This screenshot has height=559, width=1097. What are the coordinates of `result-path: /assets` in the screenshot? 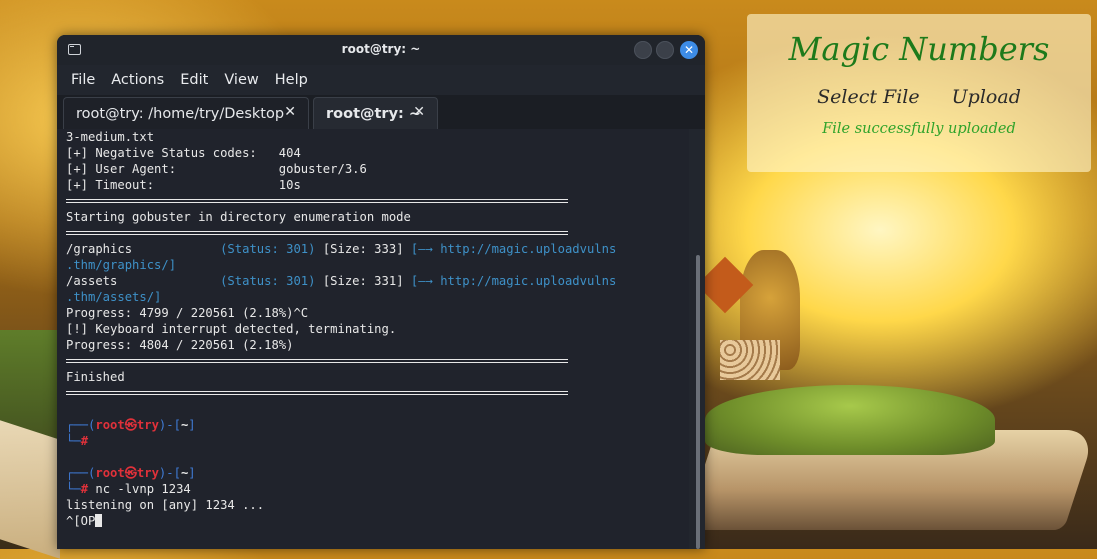 It's located at (143, 281).